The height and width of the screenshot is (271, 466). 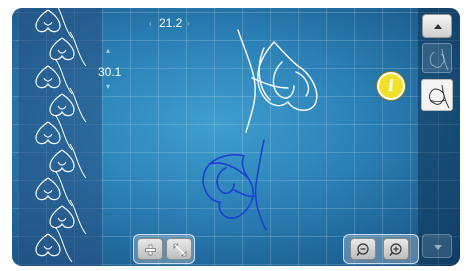 I want to click on expand-button, so click(x=179, y=249).